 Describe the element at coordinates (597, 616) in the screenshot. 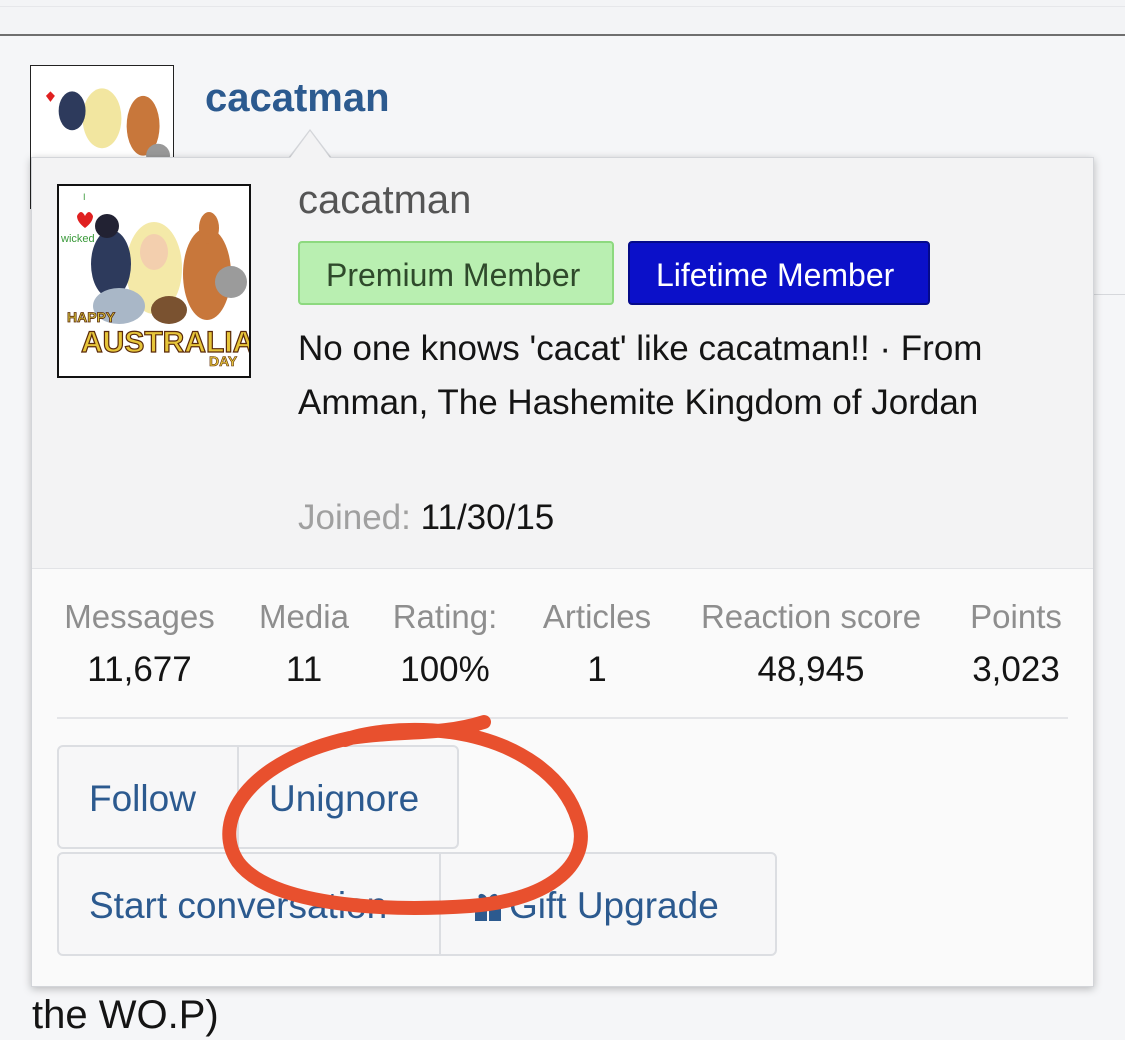

I see `stat-label: Articles` at that location.